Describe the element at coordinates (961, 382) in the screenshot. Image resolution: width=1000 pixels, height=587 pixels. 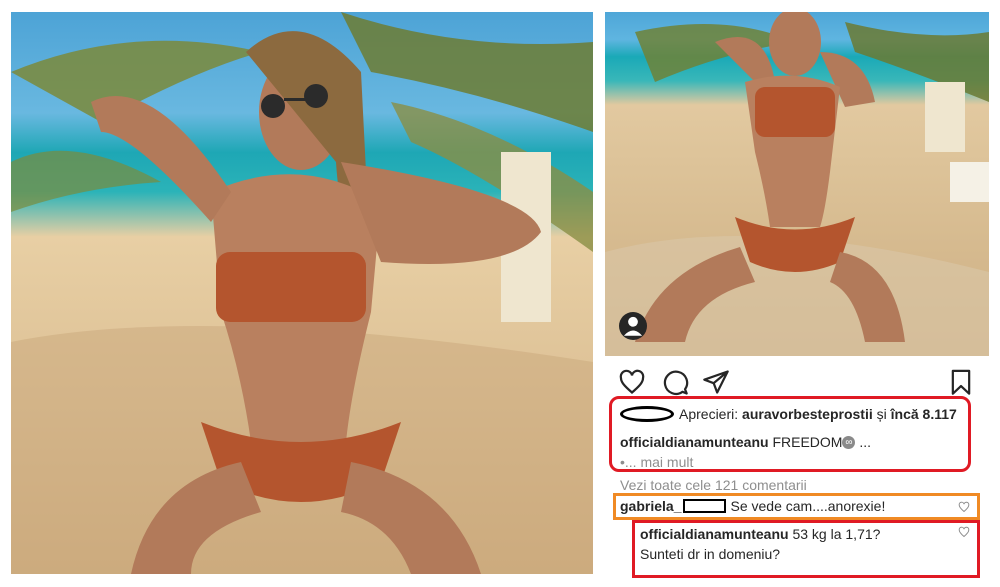
I see `bookmark-icon` at that location.